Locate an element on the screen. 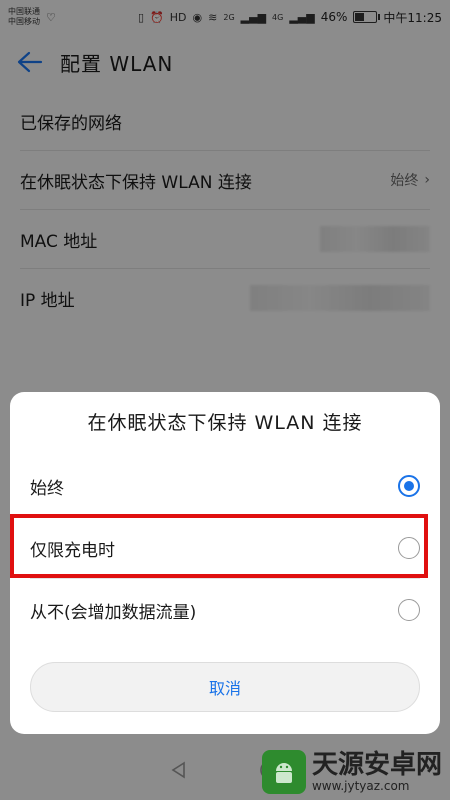  watermark: 天源安卓网 www.jytyaz.com is located at coordinates (351, 772).